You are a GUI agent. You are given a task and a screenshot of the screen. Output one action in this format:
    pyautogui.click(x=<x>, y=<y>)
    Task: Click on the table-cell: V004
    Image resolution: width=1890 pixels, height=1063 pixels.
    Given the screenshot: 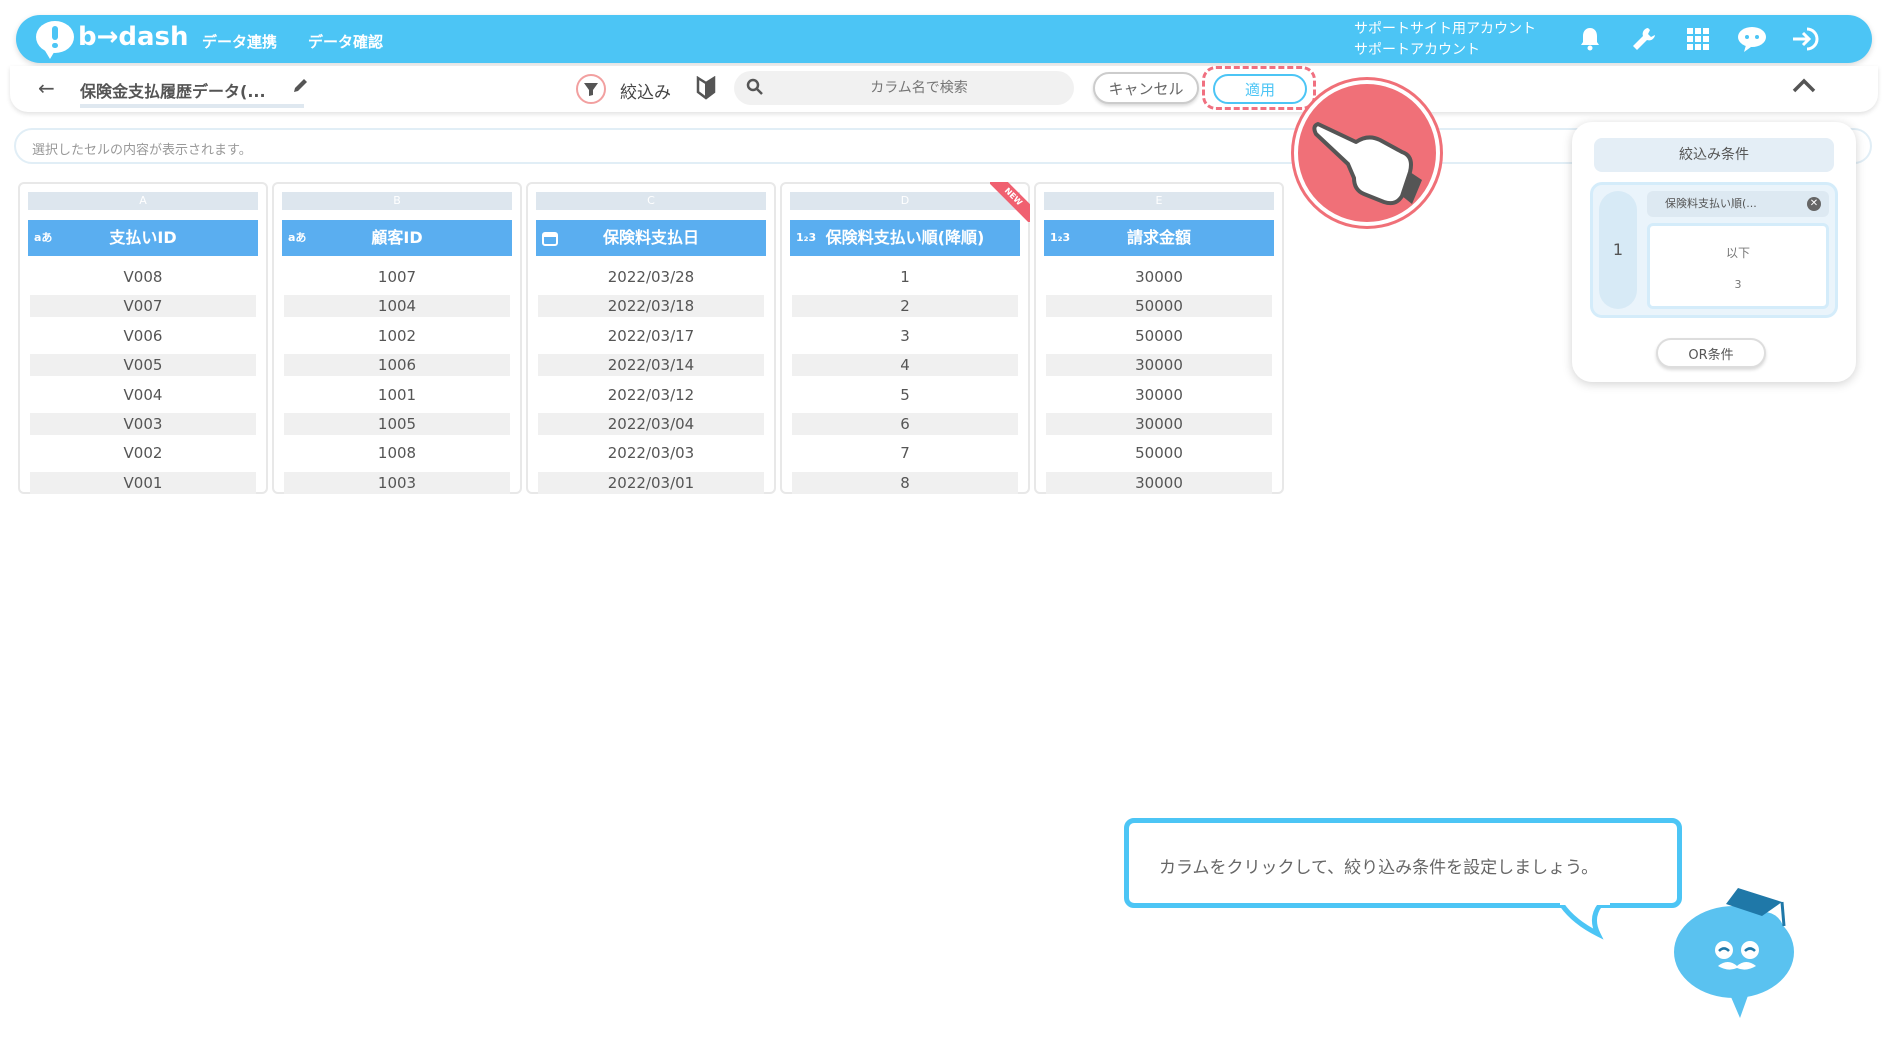 What is the action you would take?
    pyautogui.click(x=143, y=395)
    